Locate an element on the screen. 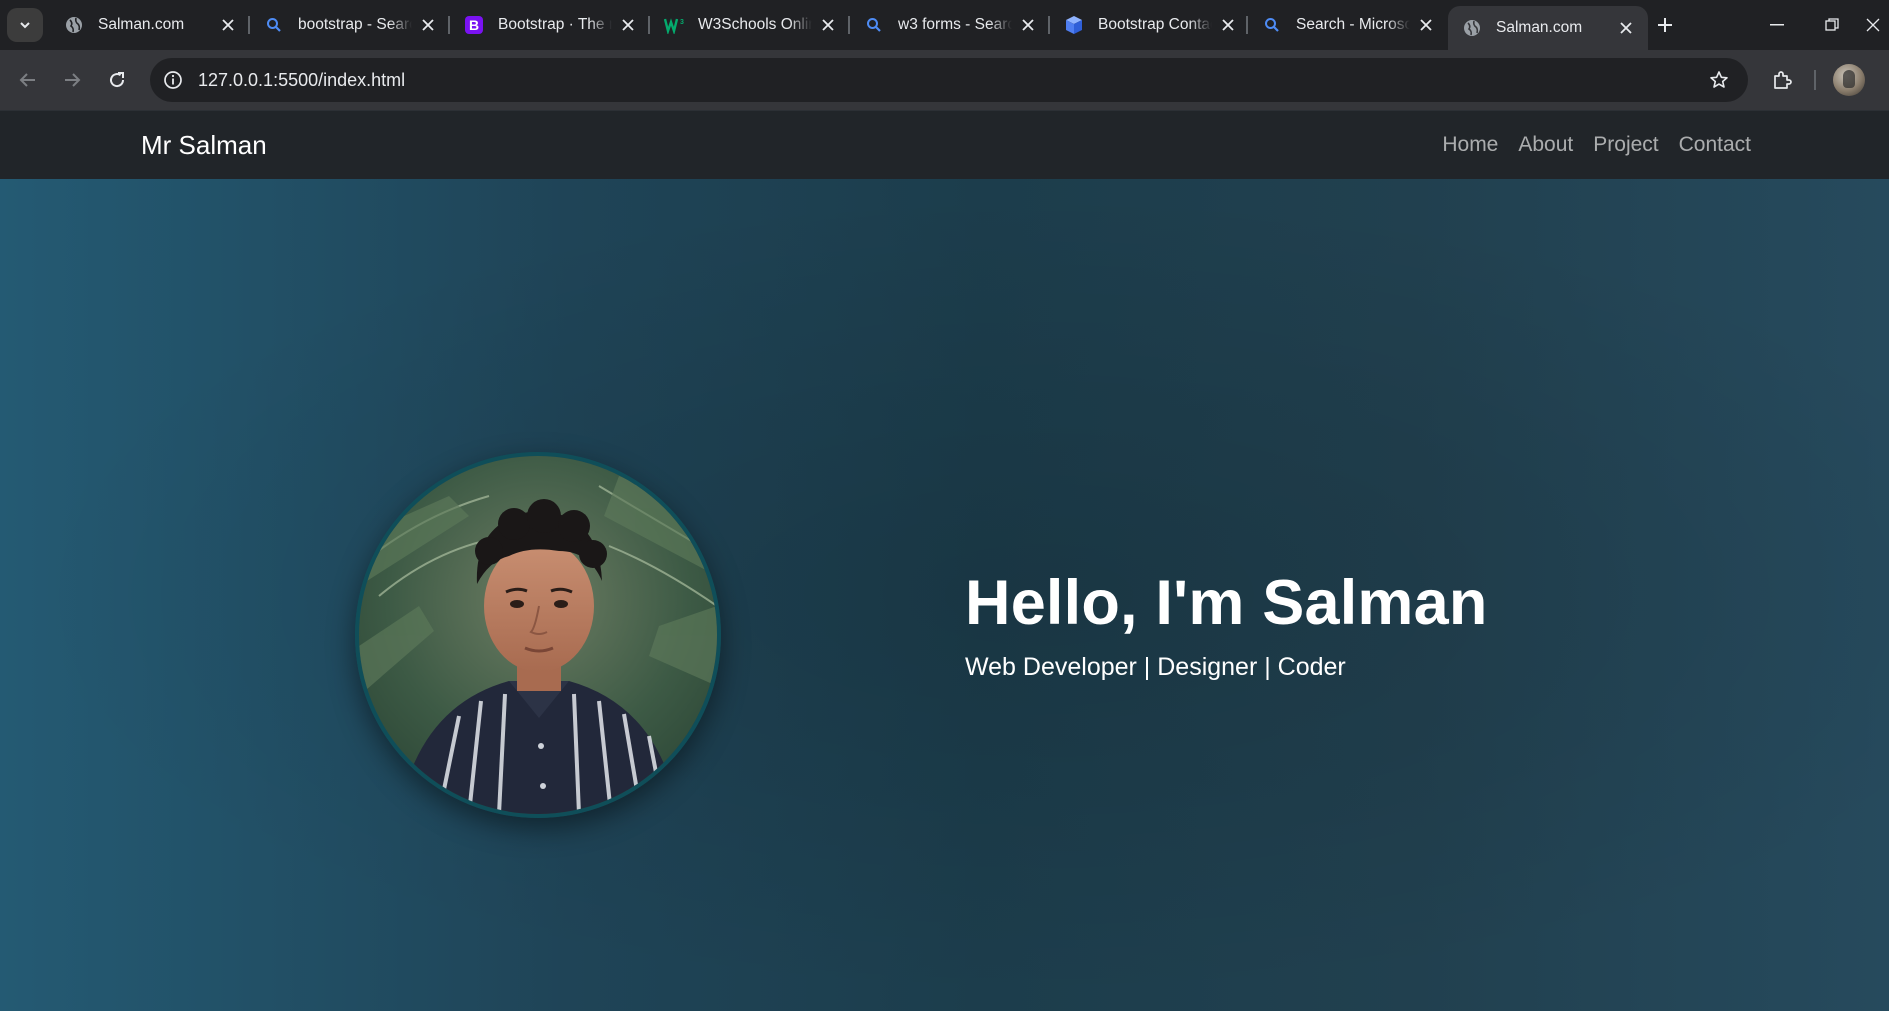 This screenshot has height=1011, width=1889. tab-salman-active: Salman.com is located at coordinates (1548, 28).